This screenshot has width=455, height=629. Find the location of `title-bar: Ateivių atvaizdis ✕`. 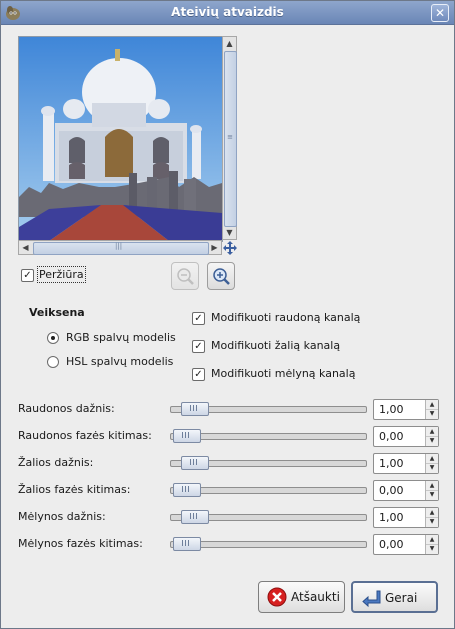

title-bar: Ateivių atvaizdis ✕ is located at coordinates (227, 13).